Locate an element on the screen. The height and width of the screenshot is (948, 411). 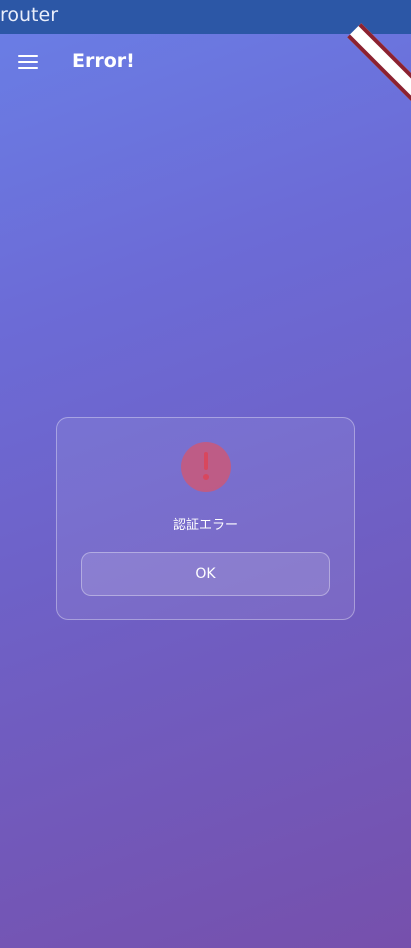
app-bar: Error! is located at coordinates (205, 63).